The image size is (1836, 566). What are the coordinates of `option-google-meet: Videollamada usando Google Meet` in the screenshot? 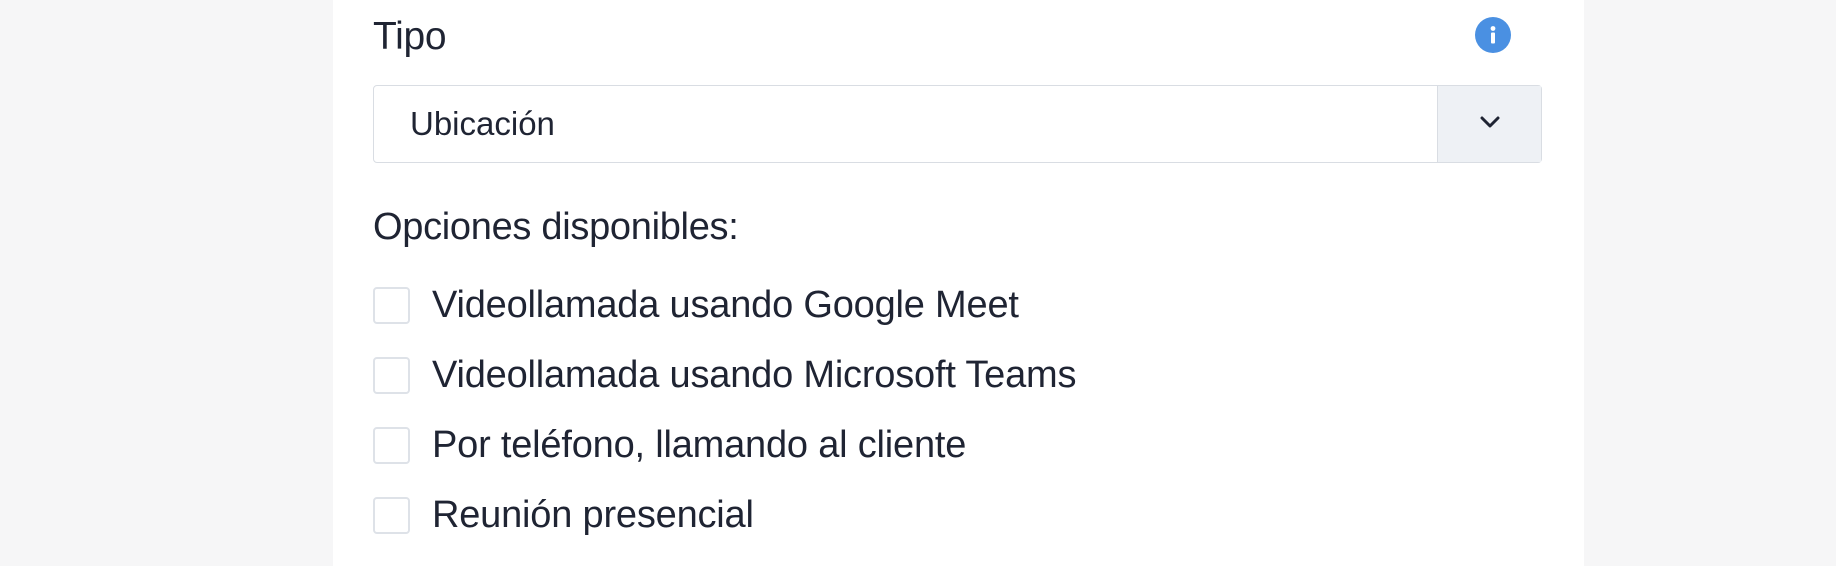 It's located at (696, 305).